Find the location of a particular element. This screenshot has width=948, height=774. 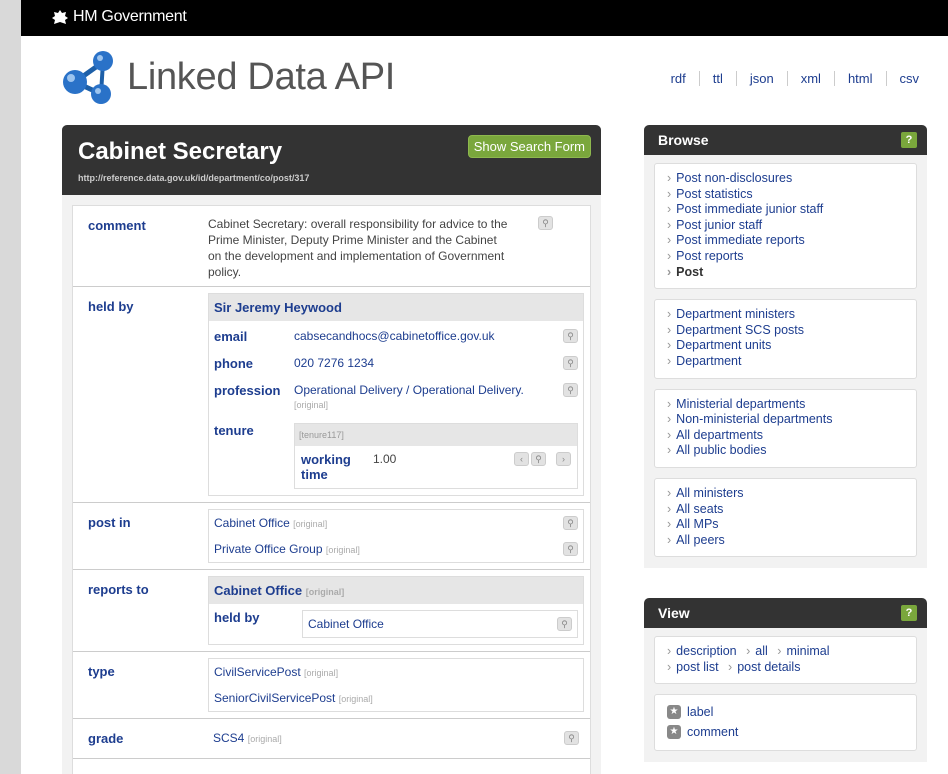

browse-link: All public bodies is located at coordinates (785, 451).